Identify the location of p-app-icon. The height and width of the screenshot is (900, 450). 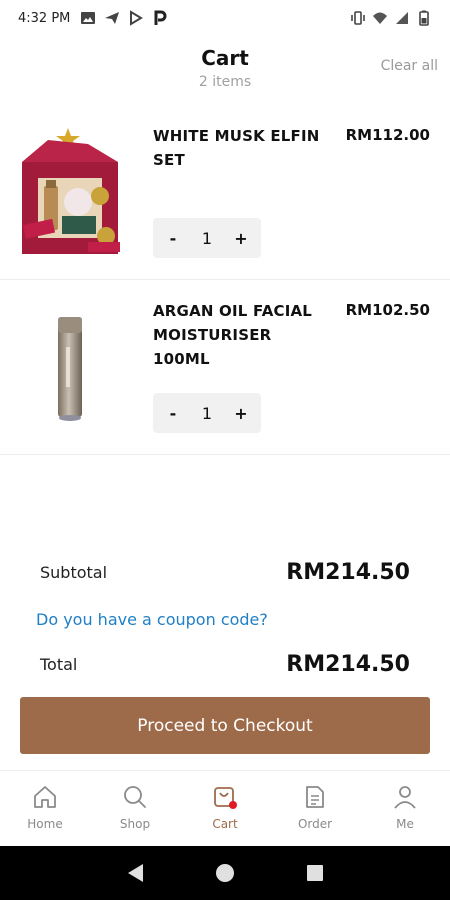
(160, 18).